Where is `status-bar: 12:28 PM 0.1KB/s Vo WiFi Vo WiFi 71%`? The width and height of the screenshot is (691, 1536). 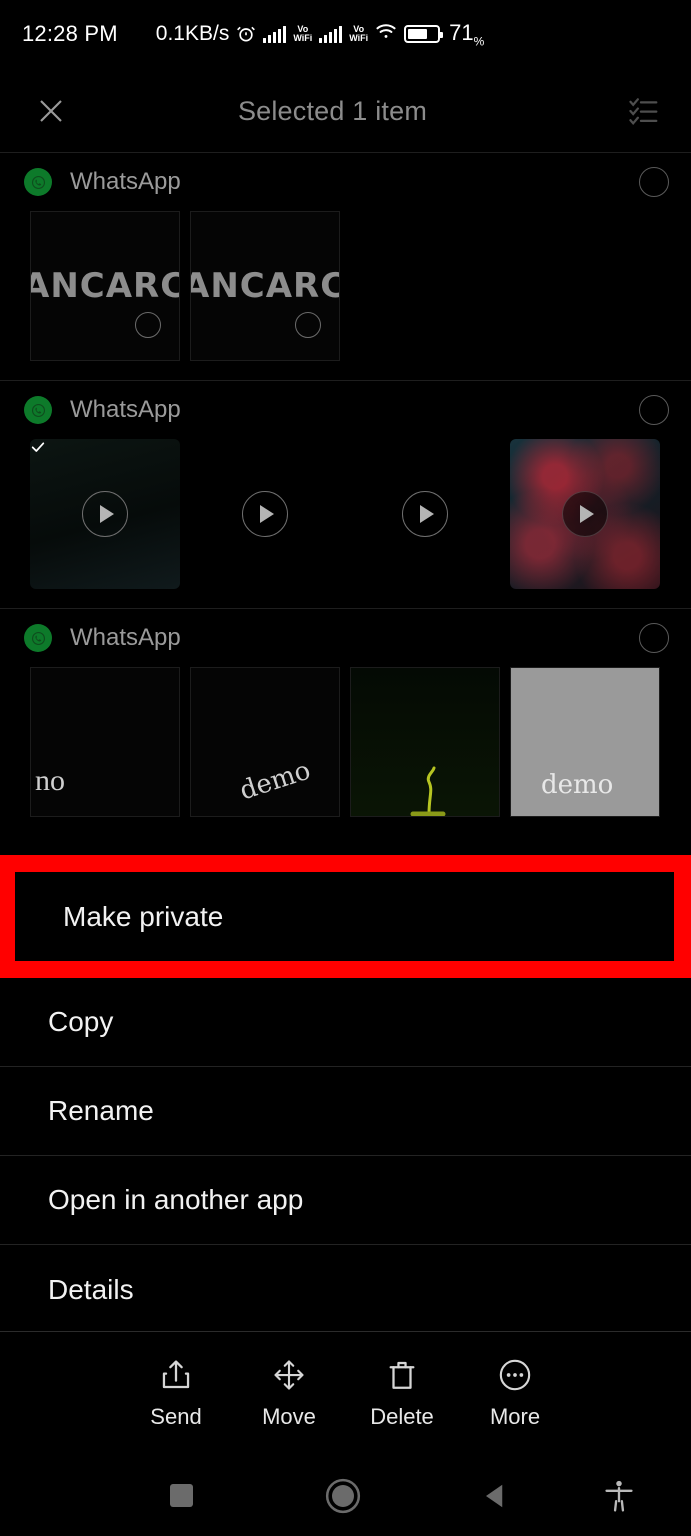 status-bar: 12:28 PM 0.1KB/s Vo WiFi Vo WiFi 71% is located at coordinates (345, 34).